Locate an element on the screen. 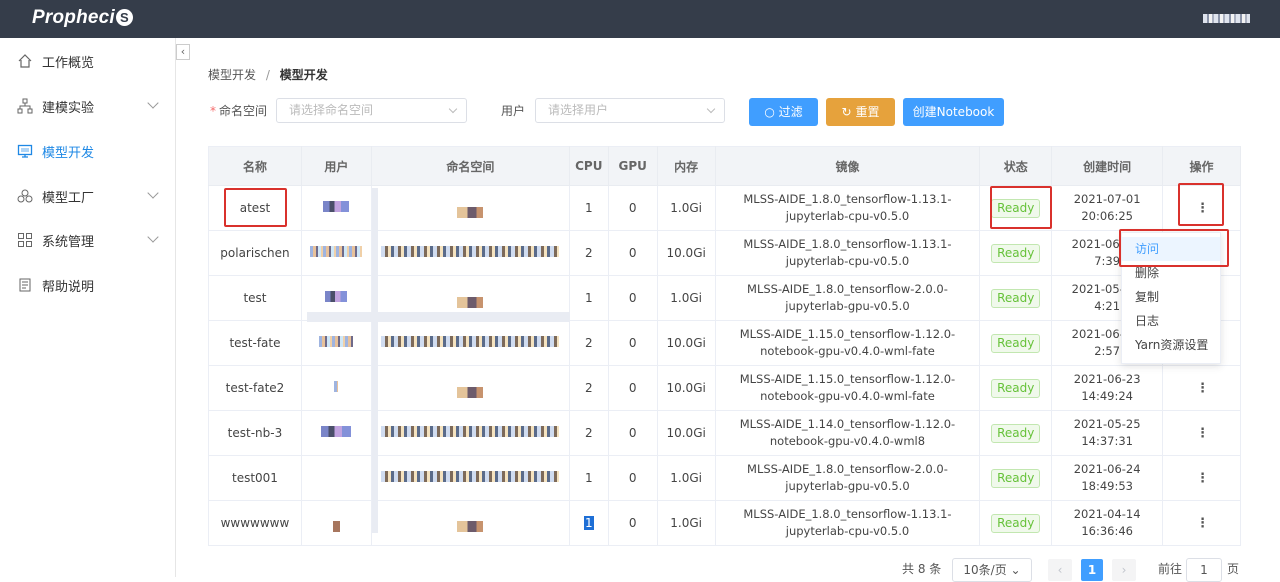  redacted-namespace is located at coordinates (470, 212).